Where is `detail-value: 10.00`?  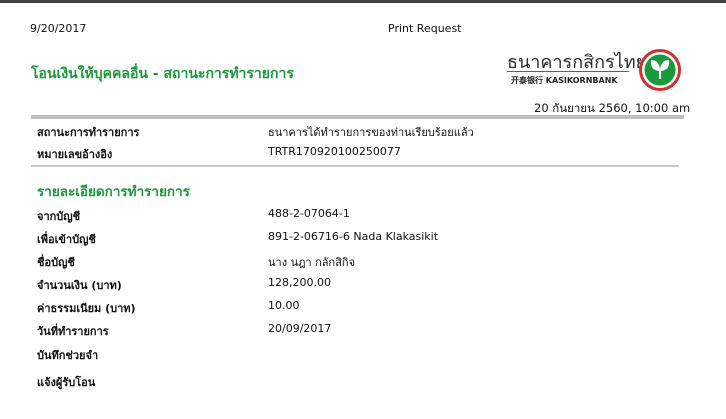
detail-value: 10.00 is located at coordinates (284, 305).